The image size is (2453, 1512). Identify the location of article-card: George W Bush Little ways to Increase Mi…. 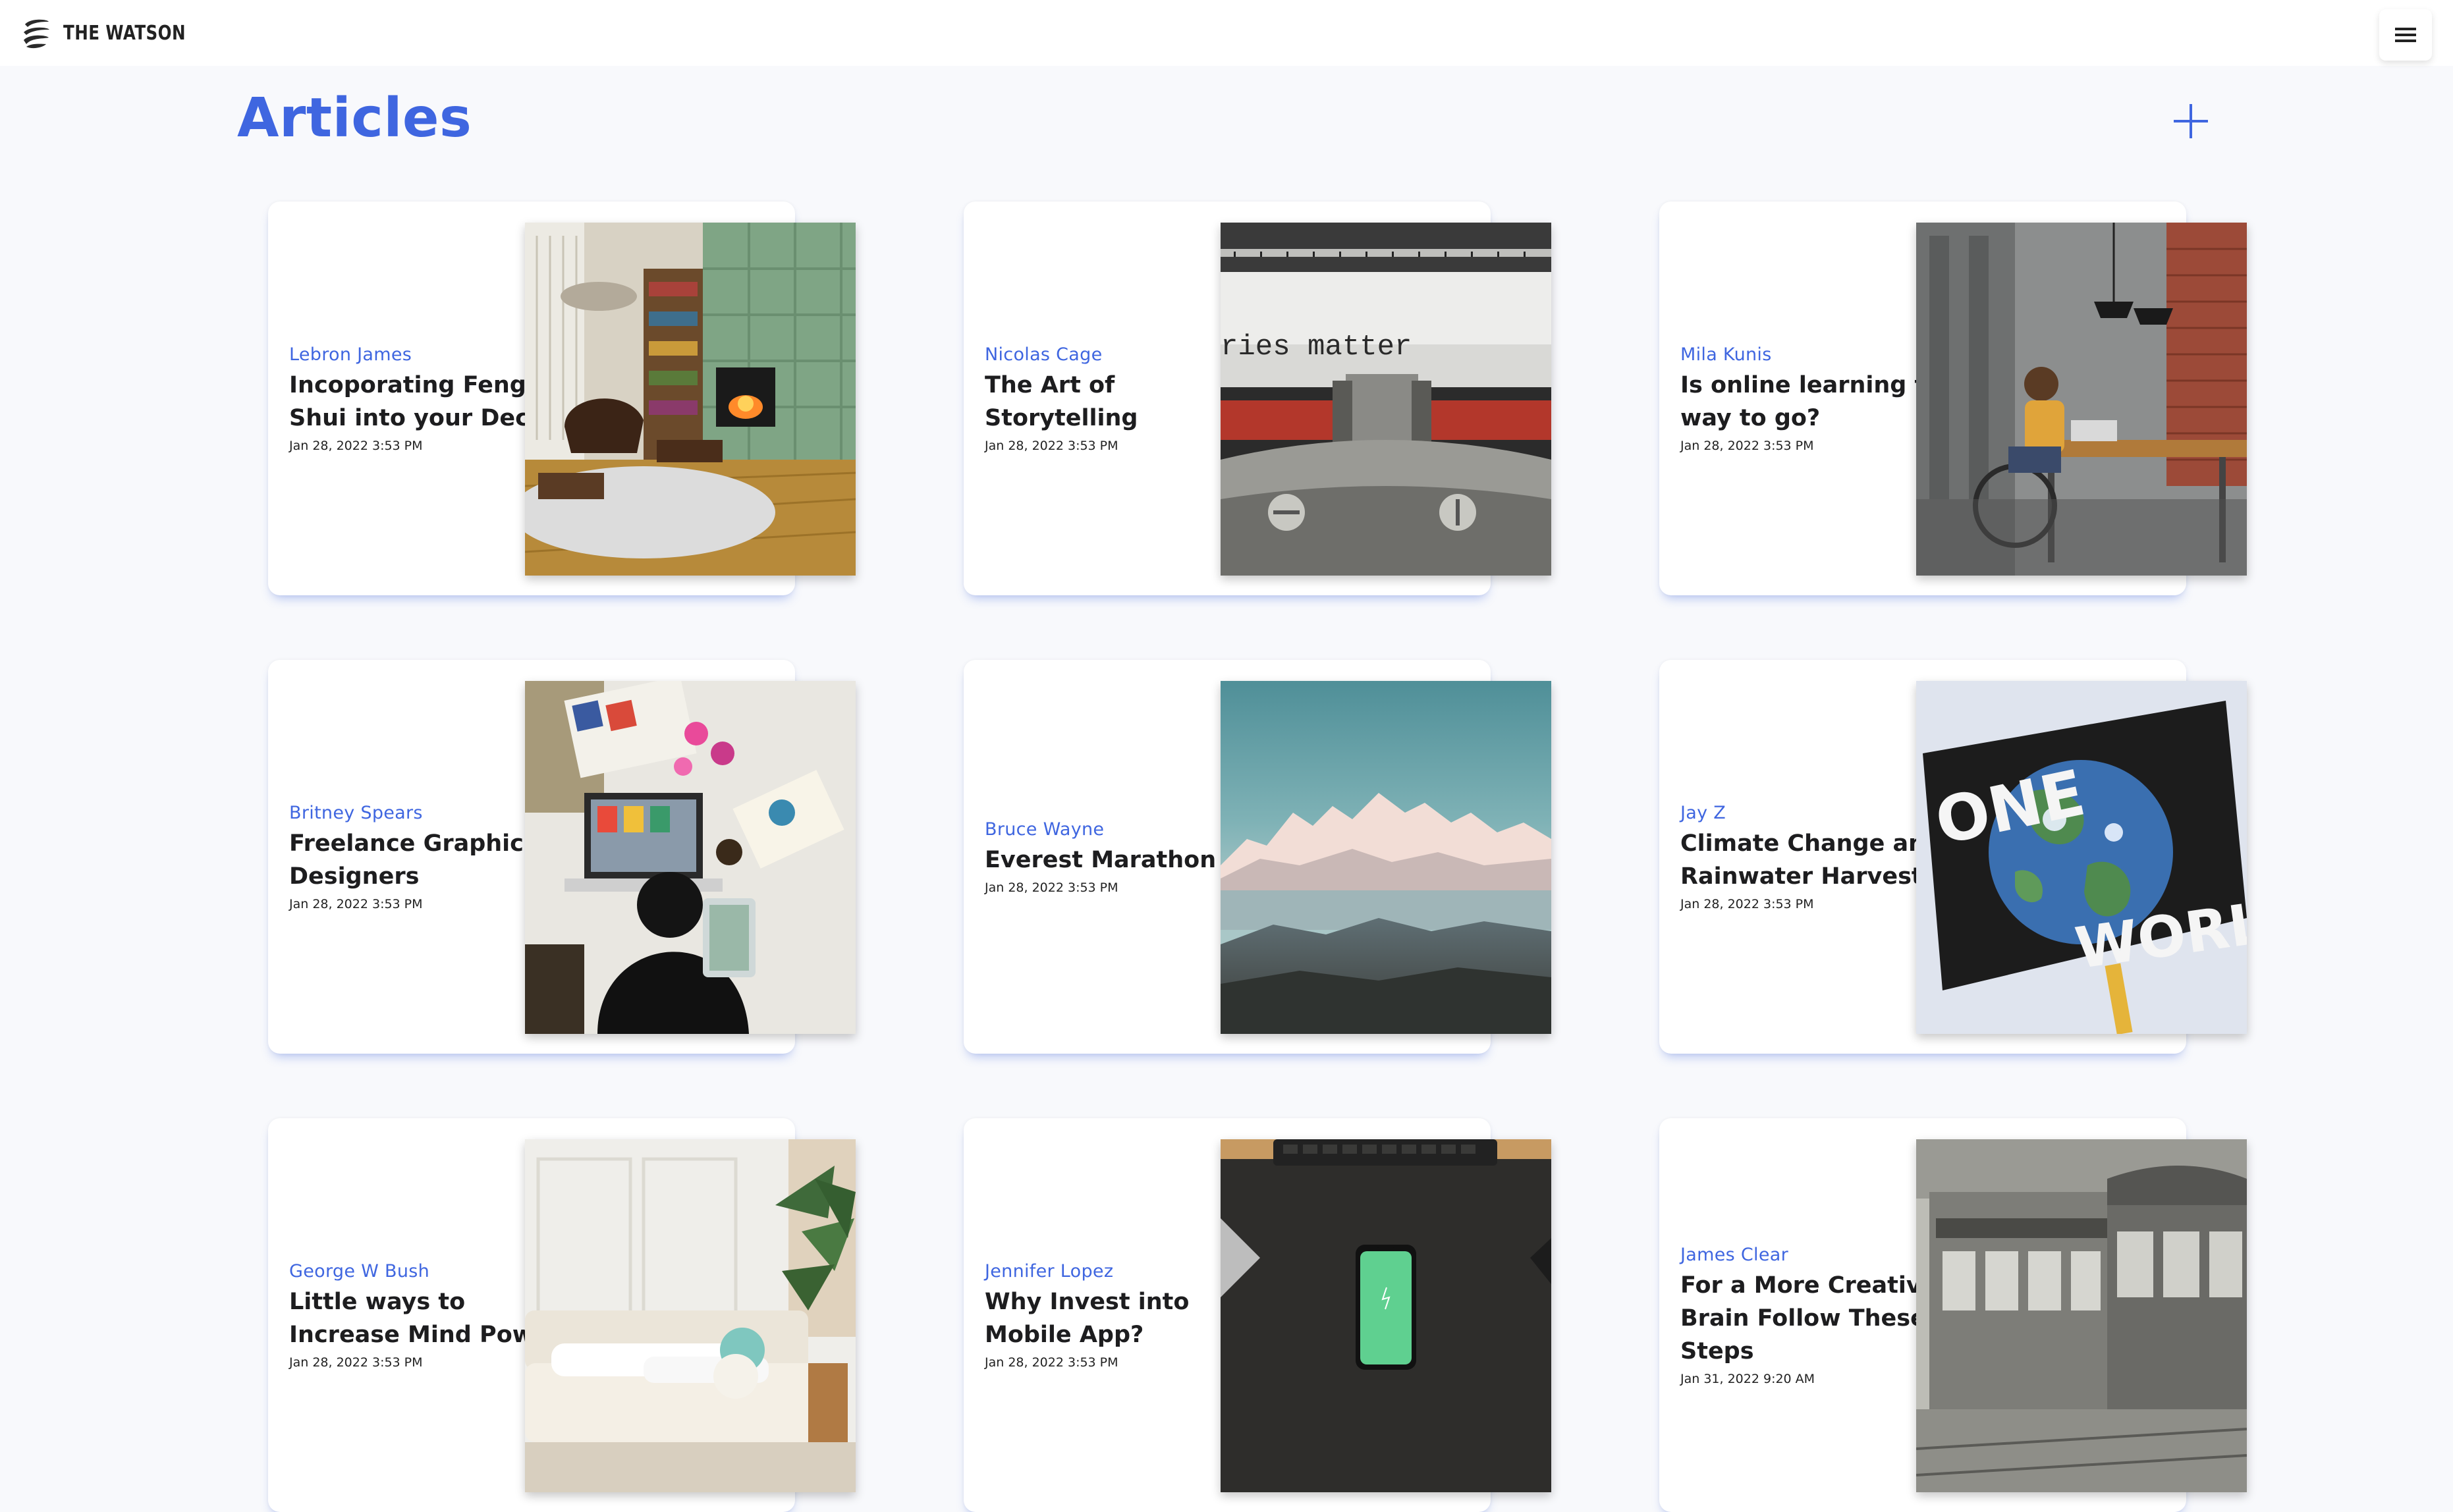
(562, 1315).